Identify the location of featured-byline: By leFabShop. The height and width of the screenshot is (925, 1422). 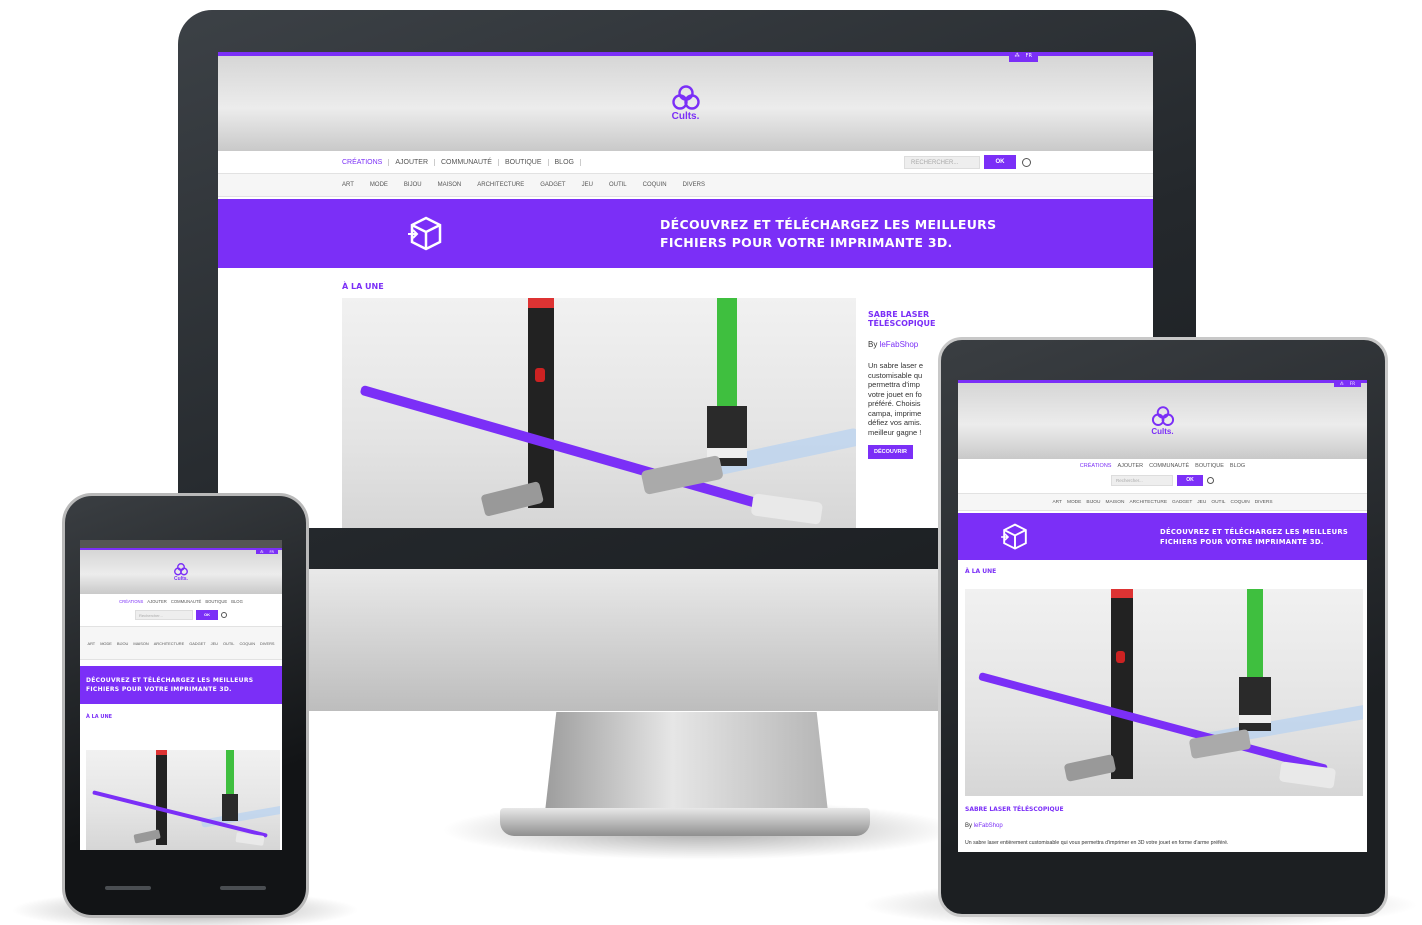
(908, 344).